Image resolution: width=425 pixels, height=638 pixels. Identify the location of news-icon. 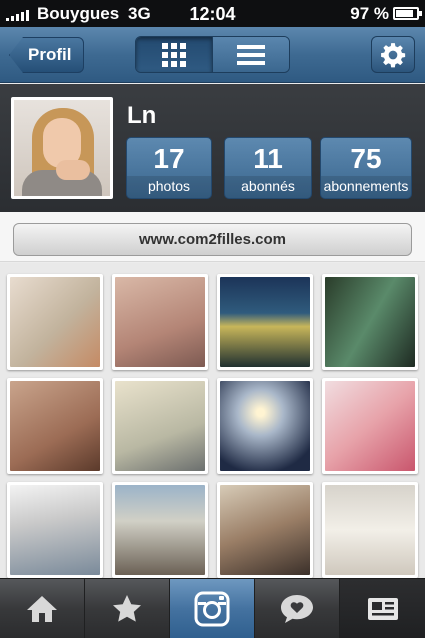
(382, 609).